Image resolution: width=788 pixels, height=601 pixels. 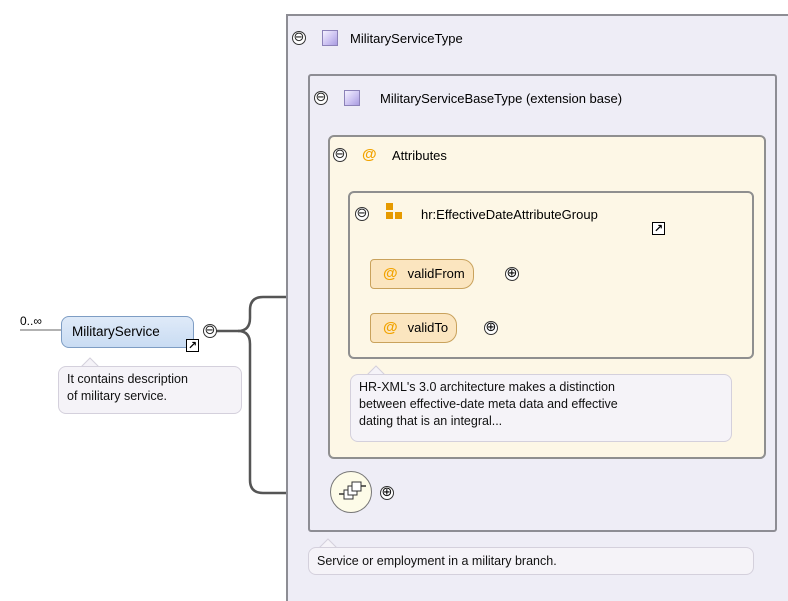 I want to click on attribute-marker-icon: @, so click(x=369, y=154).